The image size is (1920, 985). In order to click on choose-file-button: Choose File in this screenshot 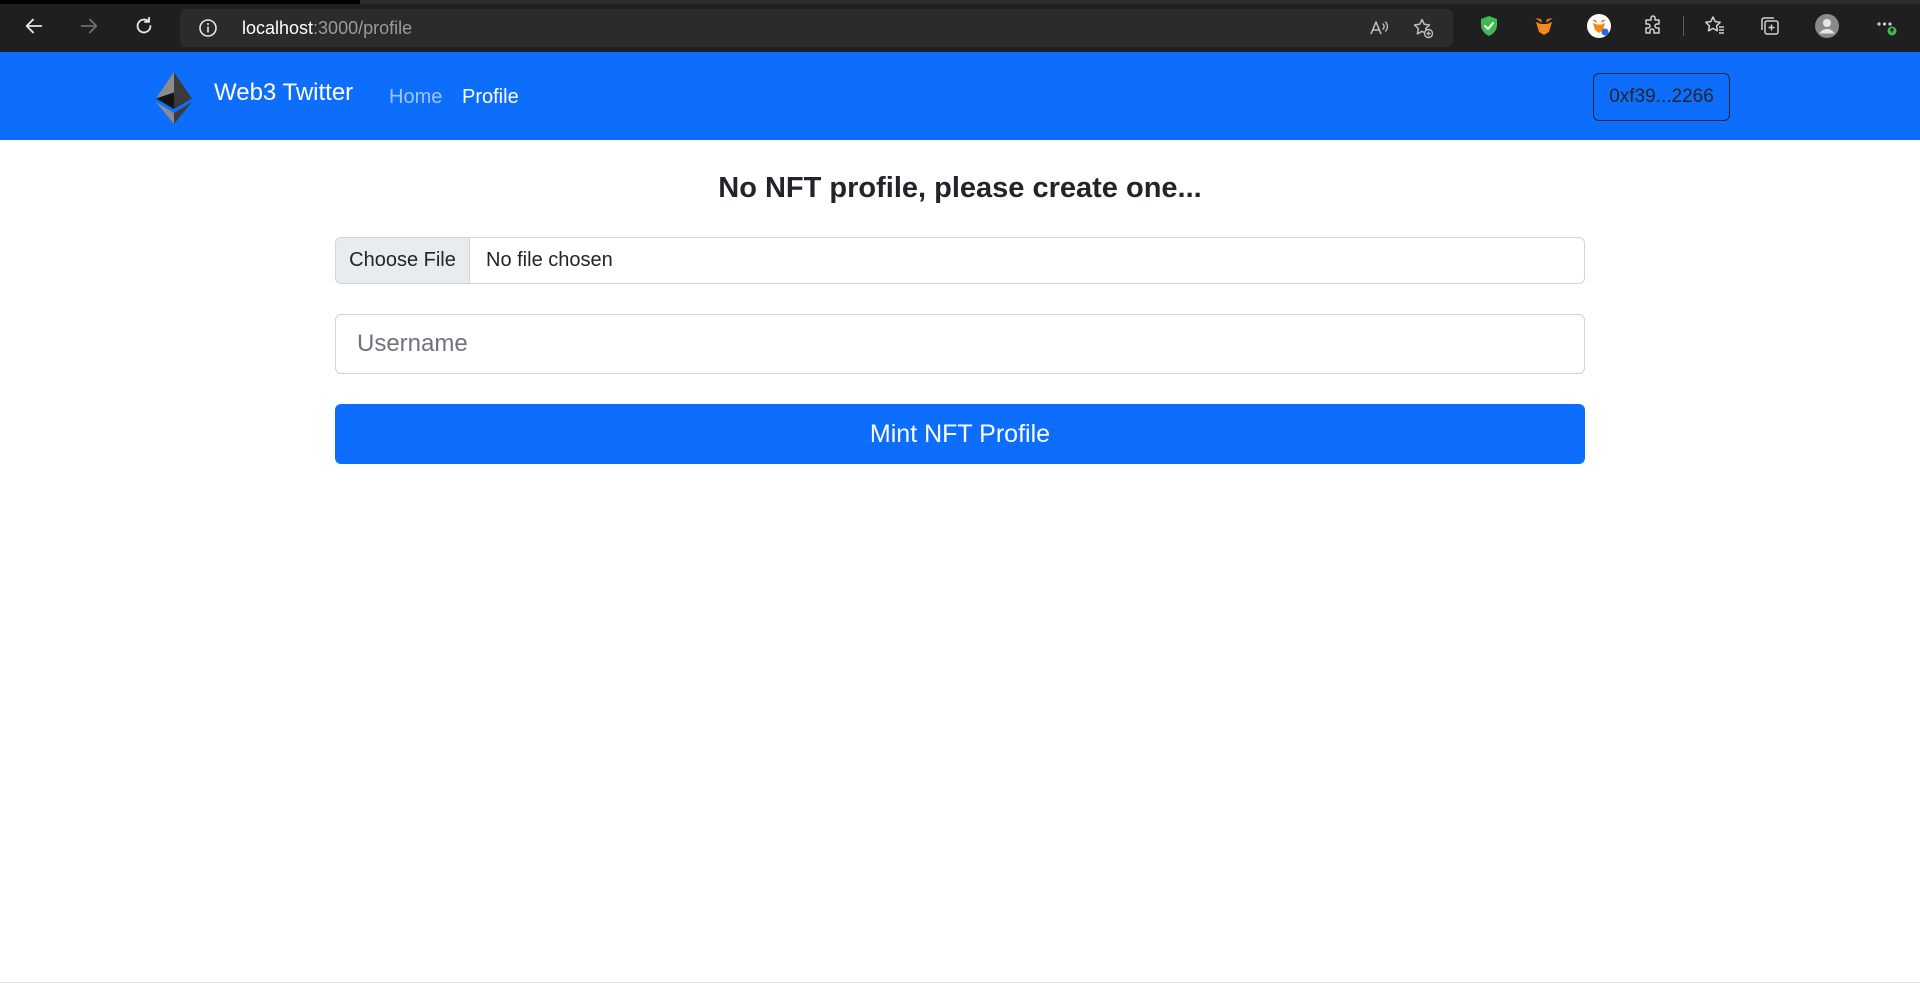, I will do `click(403, 260)`.